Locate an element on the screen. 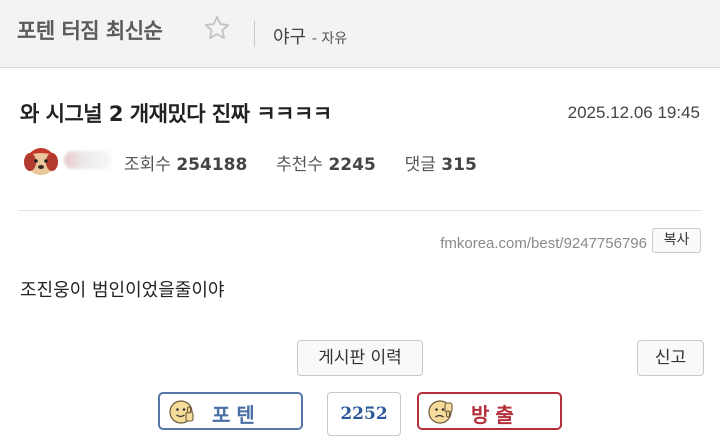  header-divider is located at coordinates (254, 34).